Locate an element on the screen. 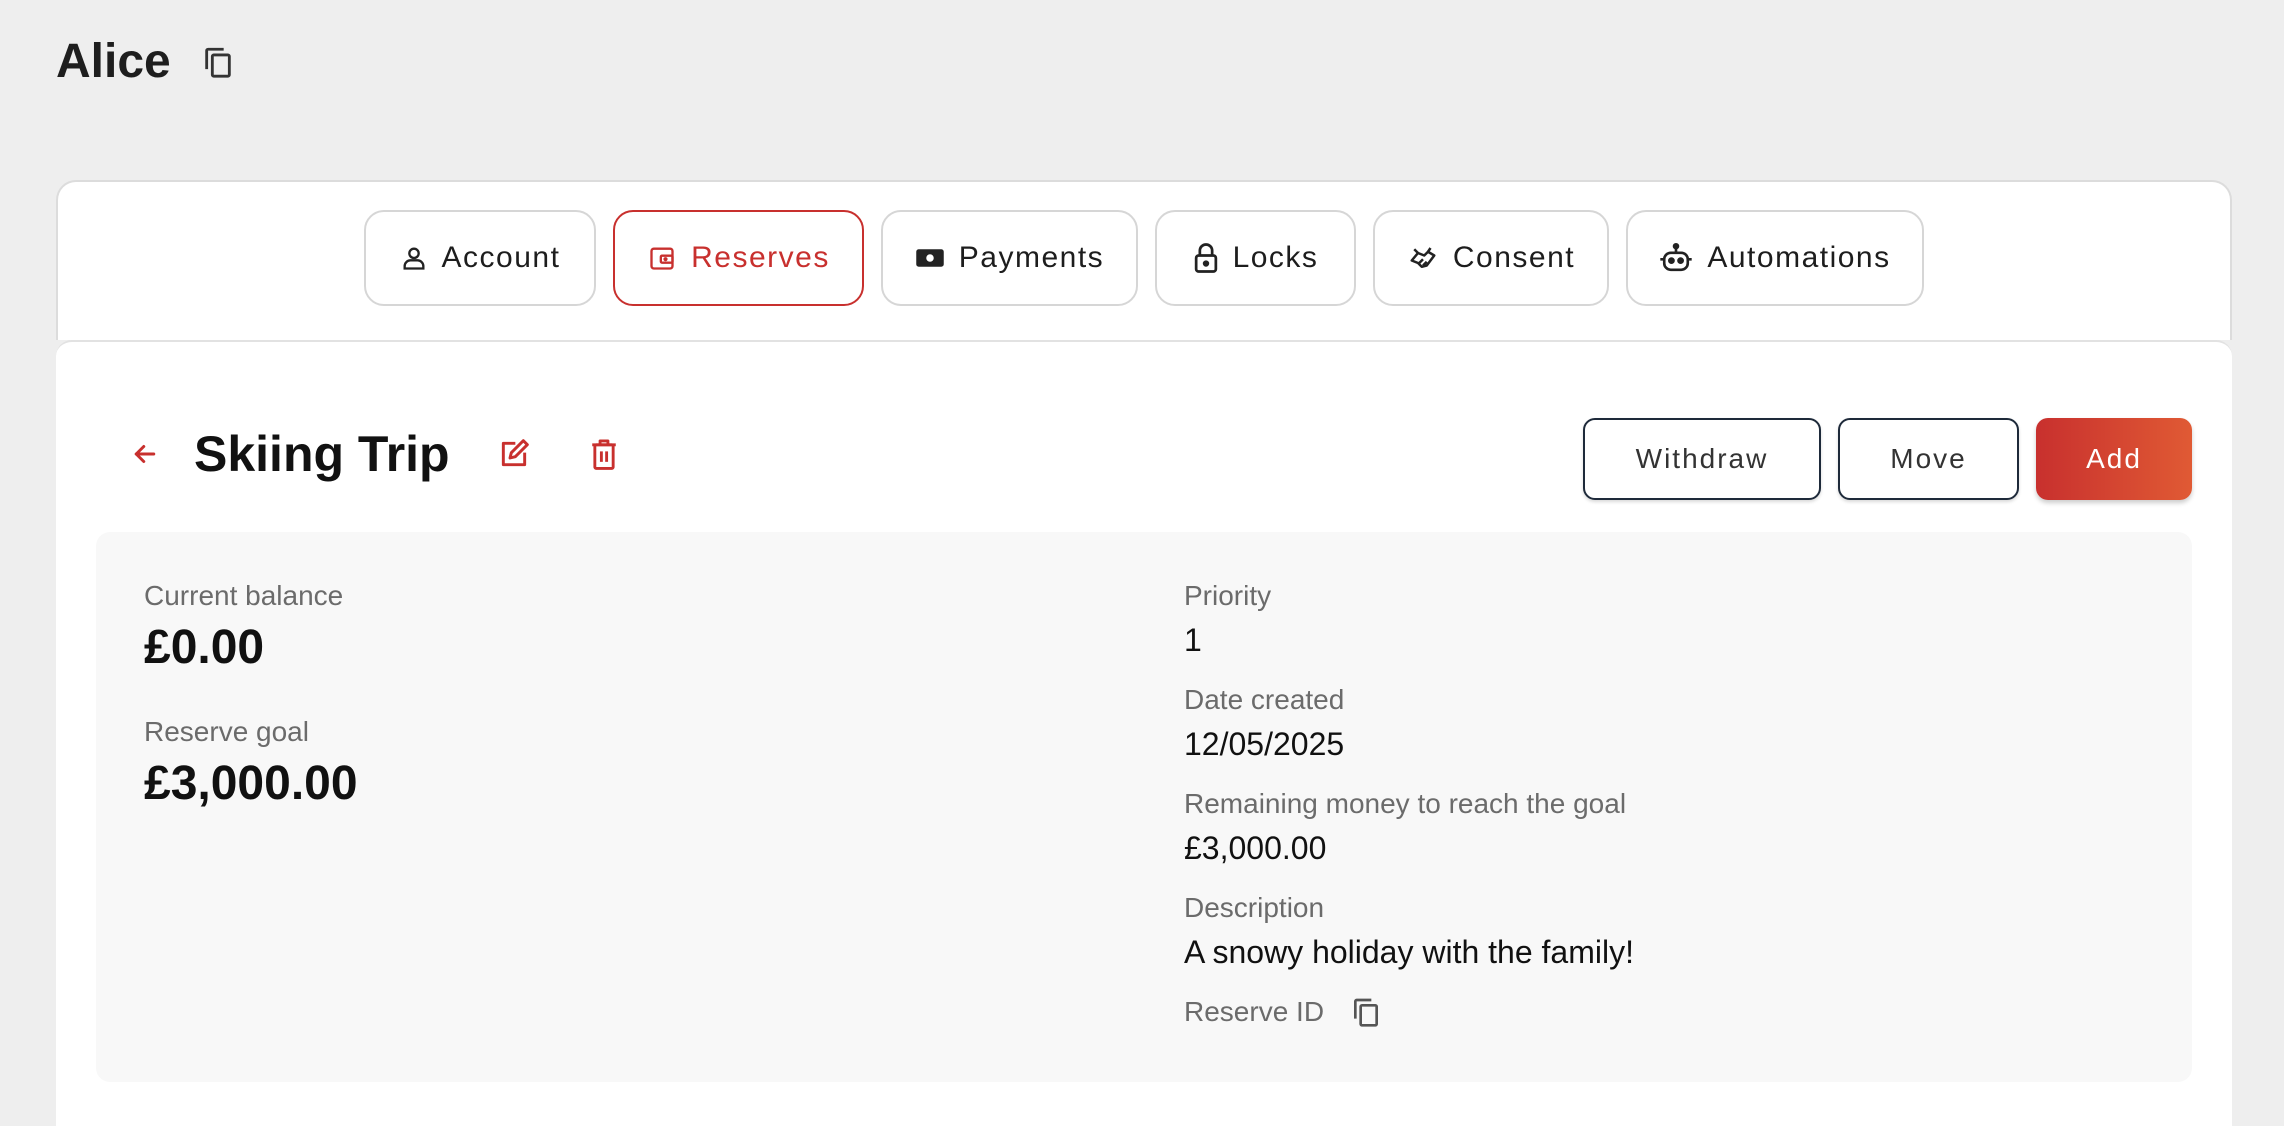 This screenshot has width=2284, height=1126. reserve-goal-value: £3,000.00 is located at coordinates (251, 783).